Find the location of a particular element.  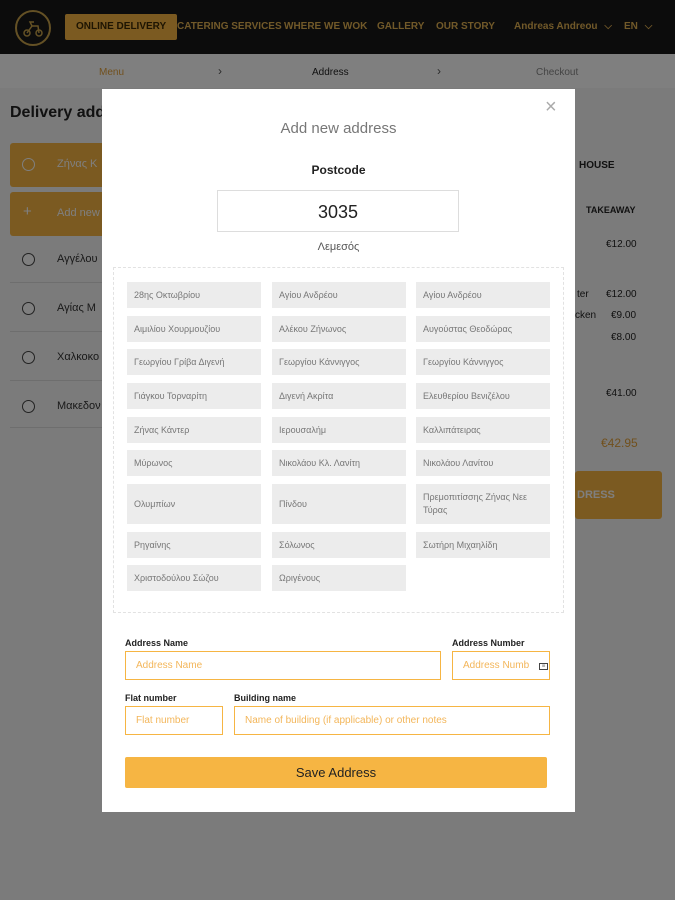

modal-title: Add new address is located at coordinates (338, 128).